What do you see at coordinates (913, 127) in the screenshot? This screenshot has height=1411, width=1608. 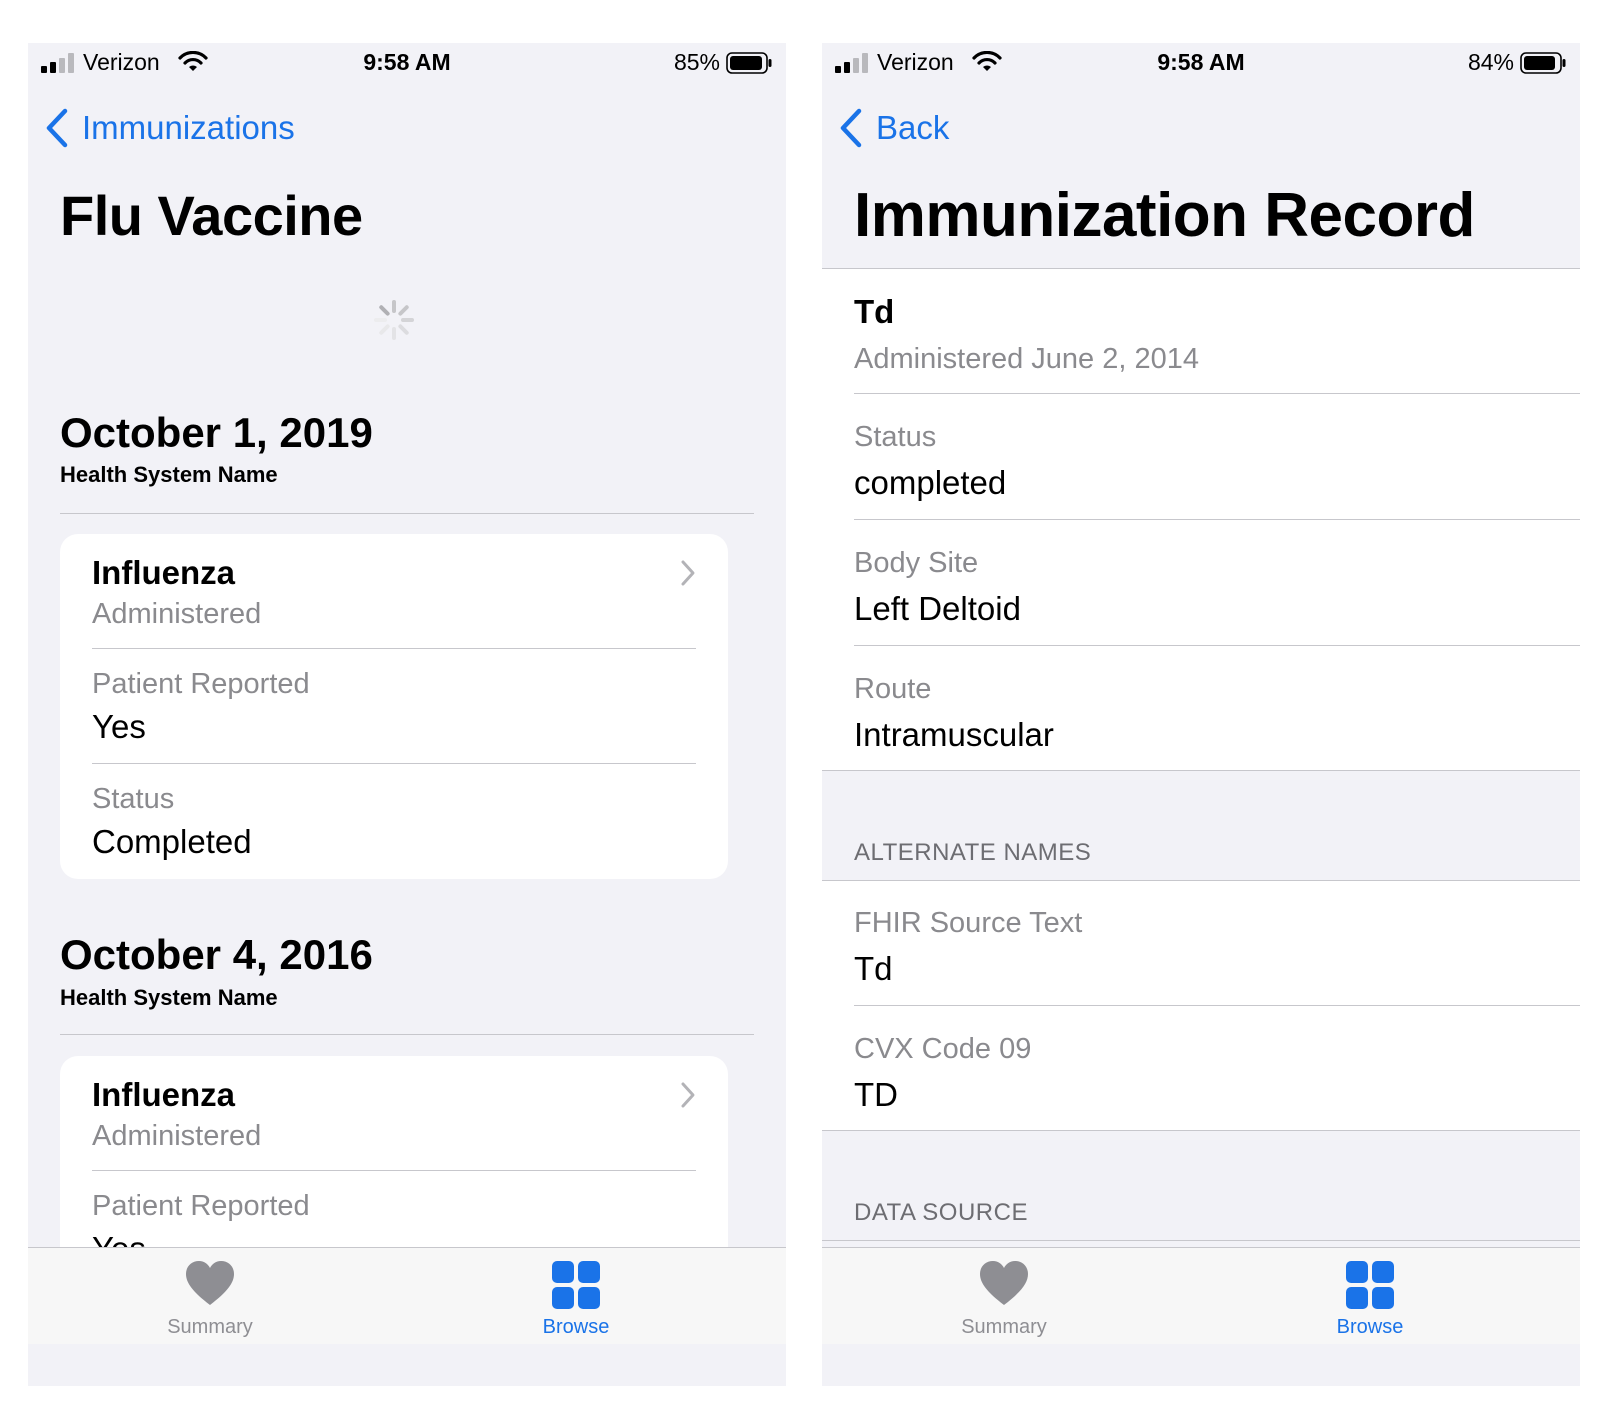 I see `back-button-label: Back` at bounding box center [913, 127].